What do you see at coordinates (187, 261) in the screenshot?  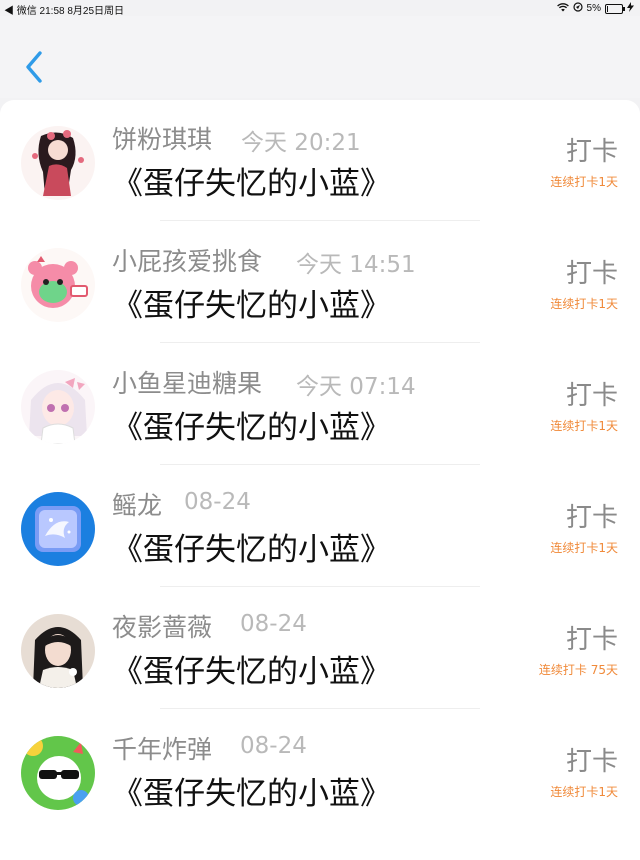 I see `user-name: 小屁孩爱挑食` at bounding box center [187, 261].